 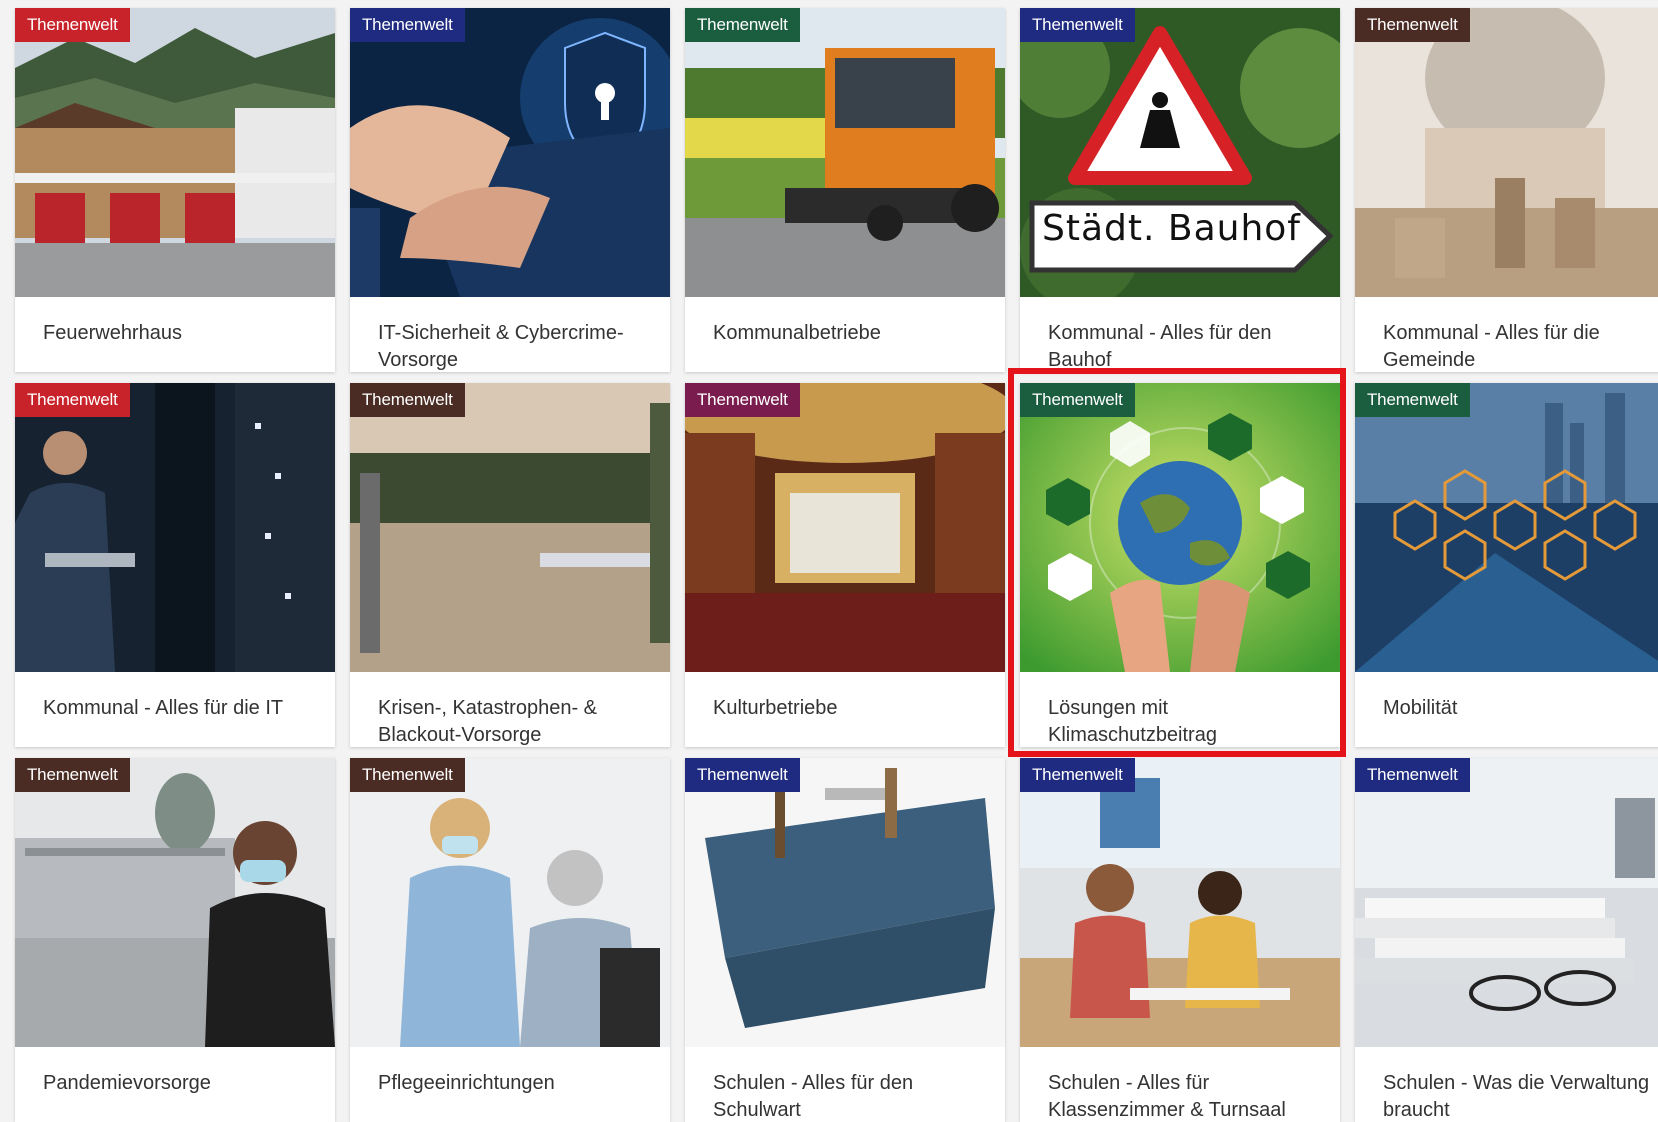 I want to click on card-mobilitaet: Themenwelt Mobilität, so click(x=1506, y=565).